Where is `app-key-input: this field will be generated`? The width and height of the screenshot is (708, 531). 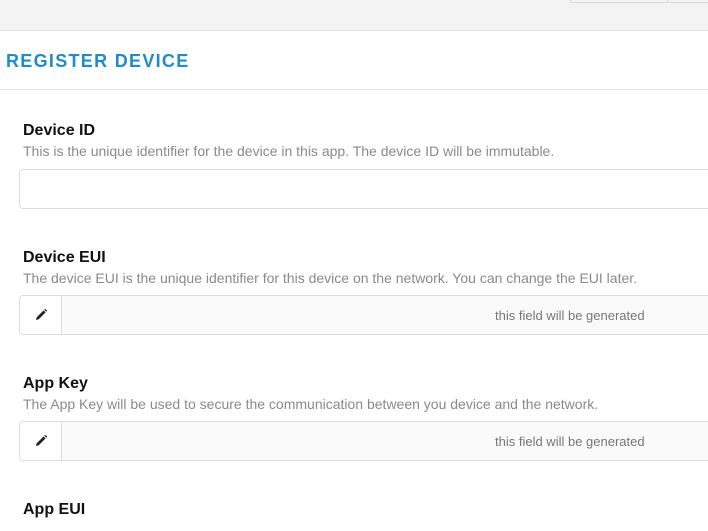
app-key-input: this field will be generated is located at coordinates (363, 441).